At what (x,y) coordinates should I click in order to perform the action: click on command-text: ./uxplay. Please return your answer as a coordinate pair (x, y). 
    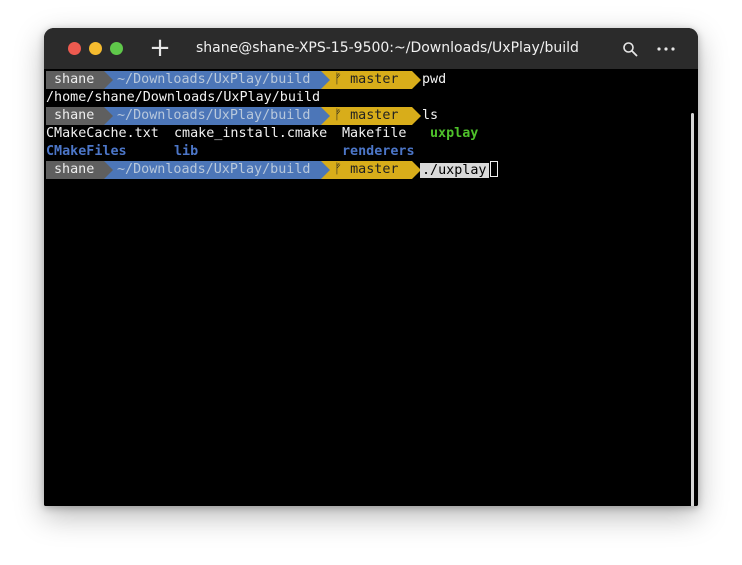
    Looking at the image, I should click on (454, 170).